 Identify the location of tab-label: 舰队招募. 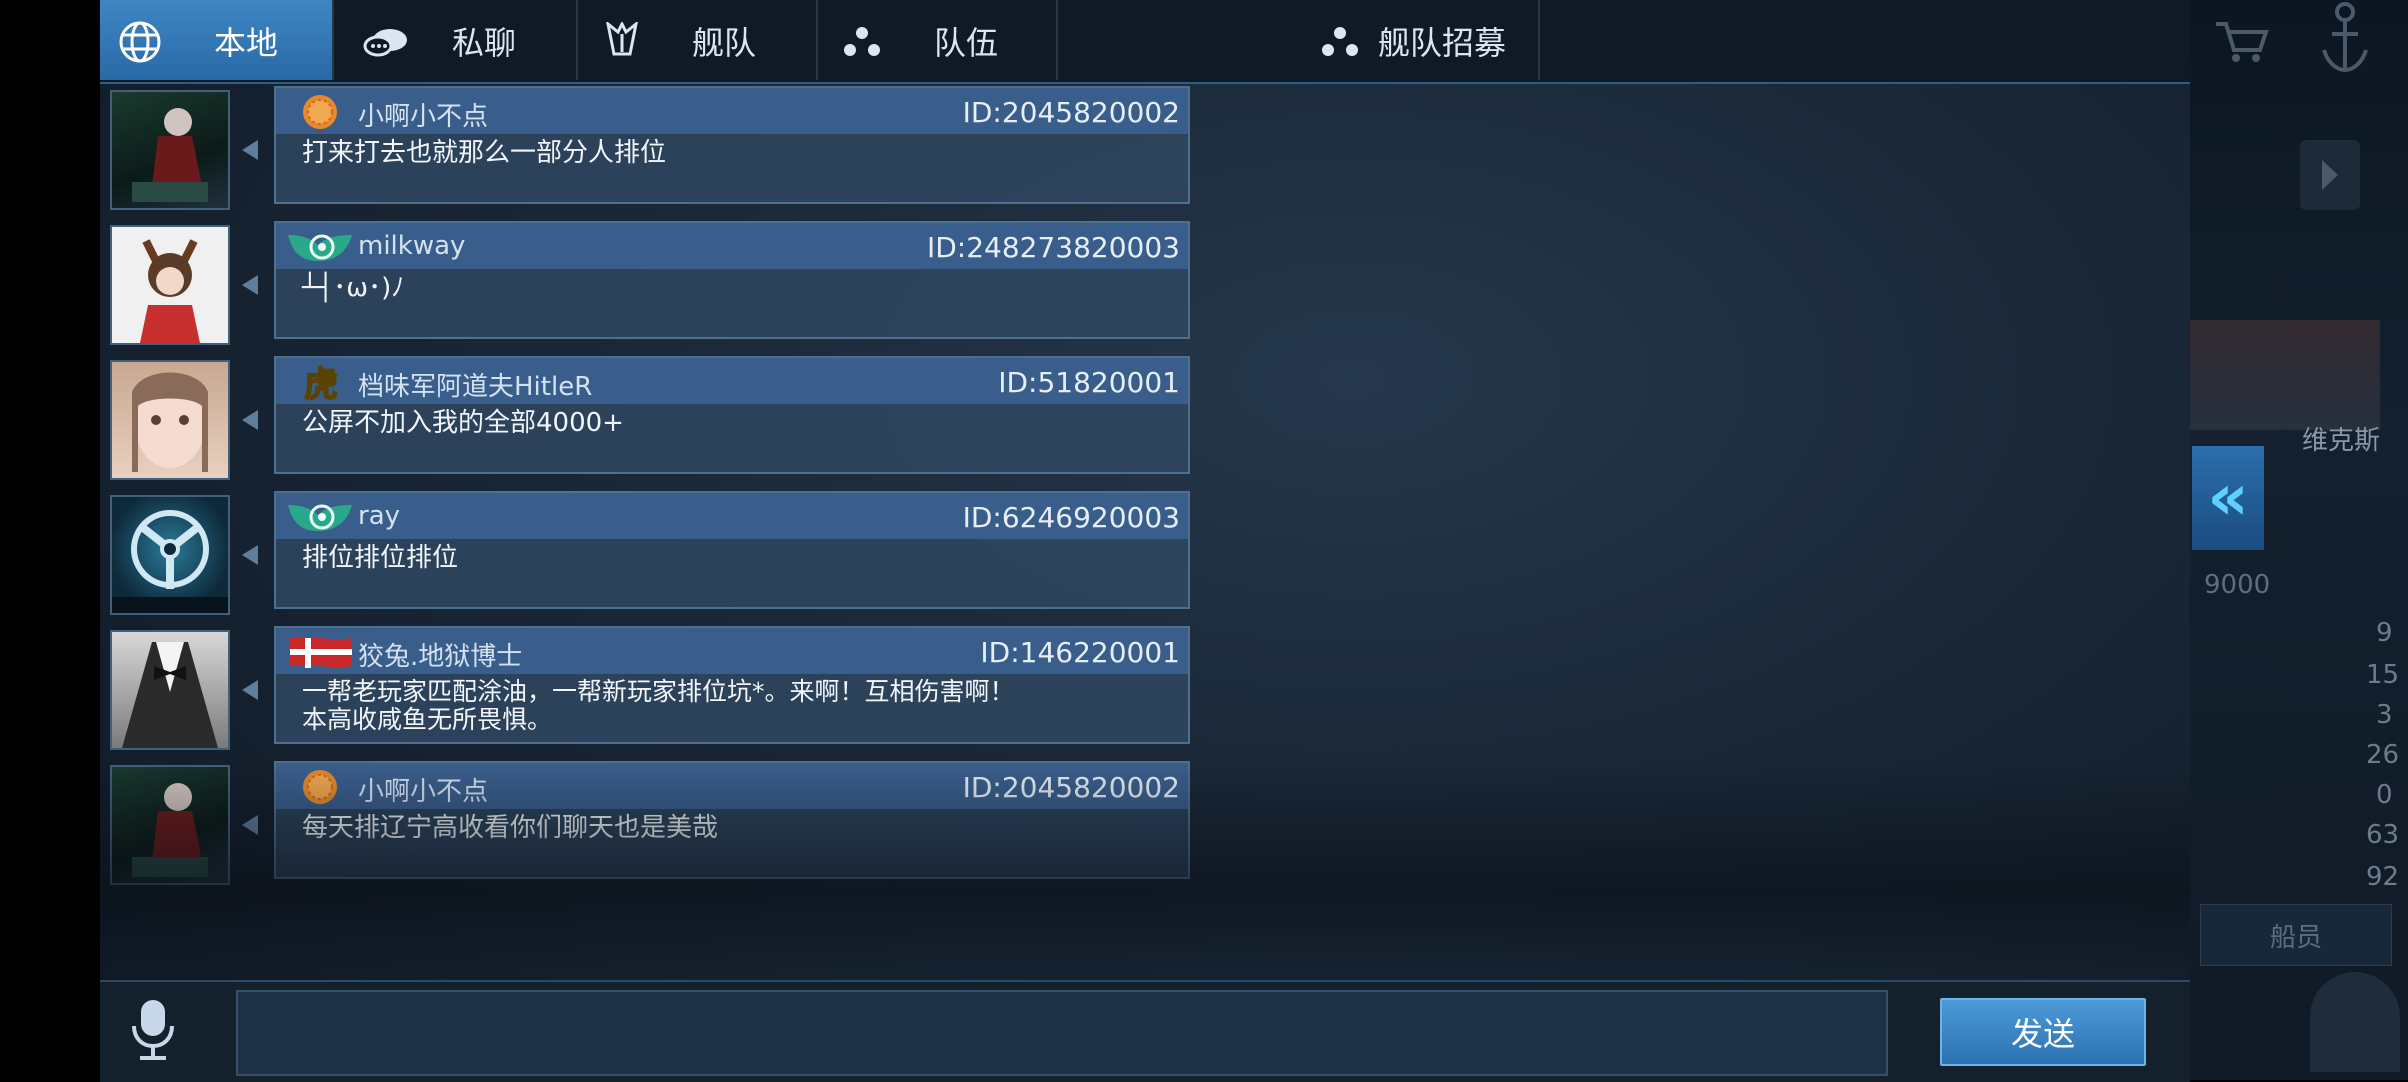
(1442, 43).